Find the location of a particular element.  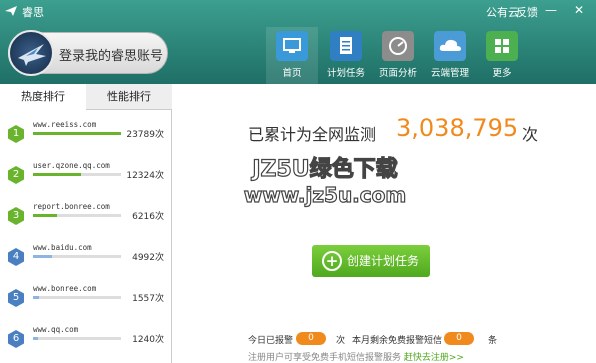

nav-home-label: 首页 is located at coordinates (292, 73).